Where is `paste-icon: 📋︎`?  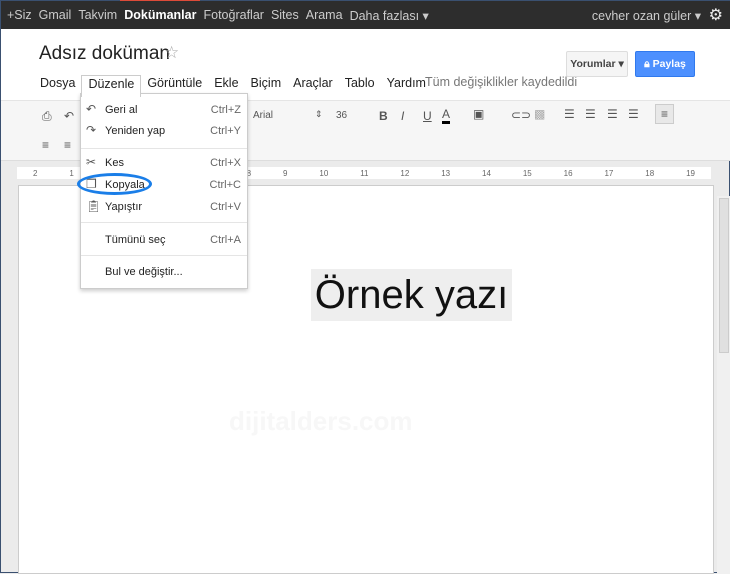
paste-icon: 📋︎ is located at coordinates (94, 206).